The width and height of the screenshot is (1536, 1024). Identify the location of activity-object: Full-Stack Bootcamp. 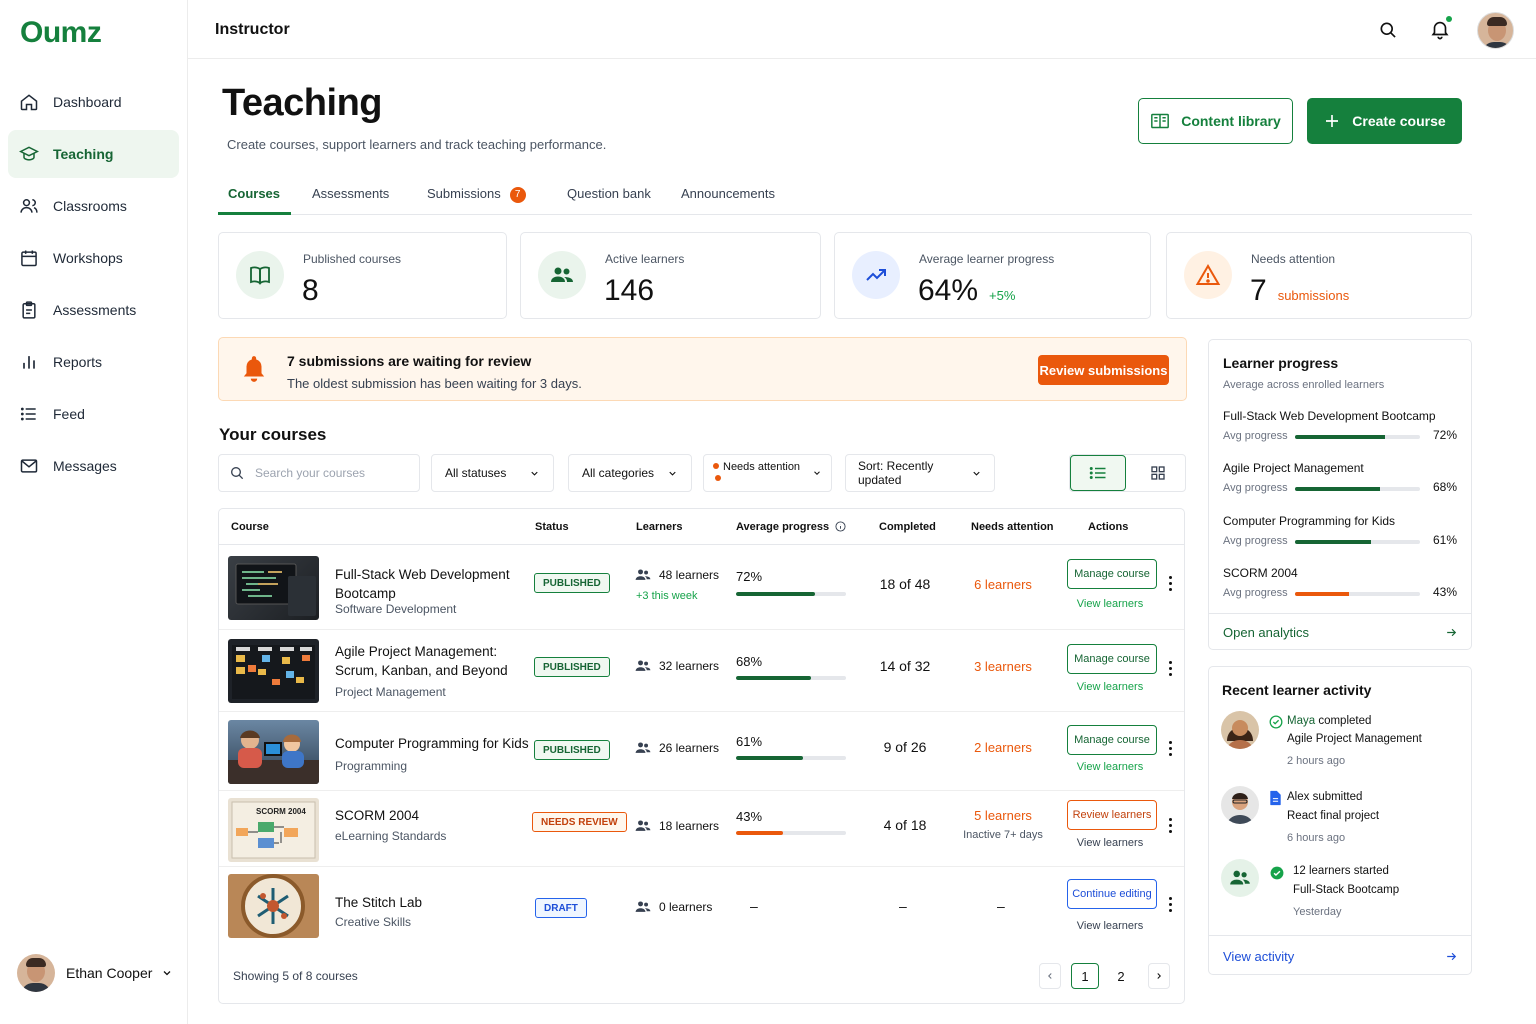
(1346, 890).